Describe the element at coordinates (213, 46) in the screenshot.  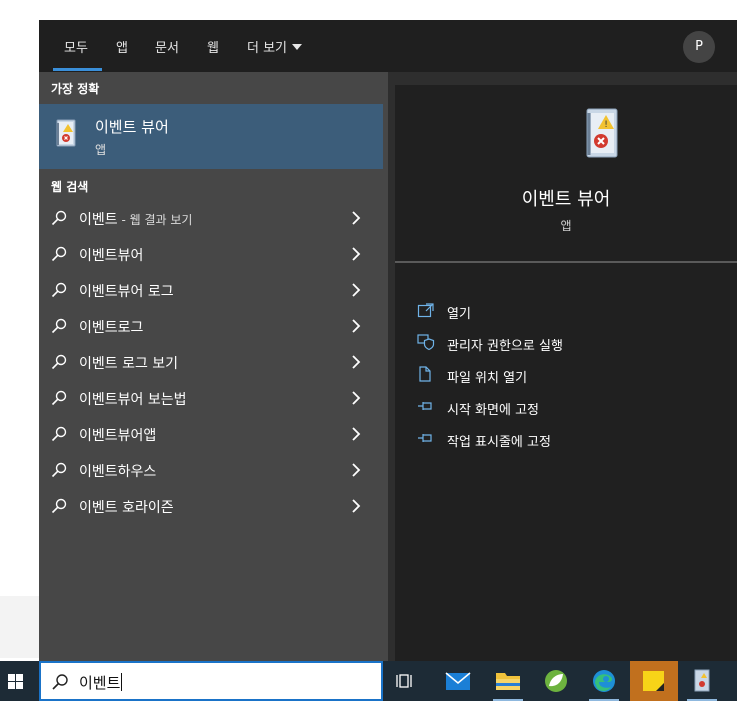
I see `tab-web: 웹` at that location.